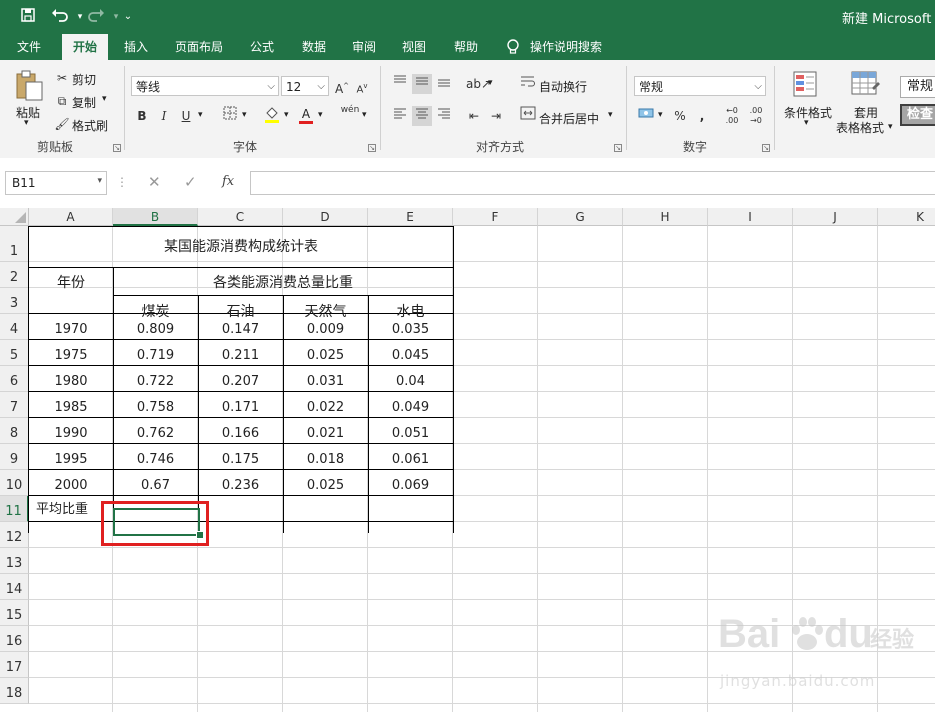 The height and width of the screenshot is (712, 935). What do you see at coordinates (14, 244) in the screenshot?
I see `row-header-1: 1` at bounding box center [14, 244].